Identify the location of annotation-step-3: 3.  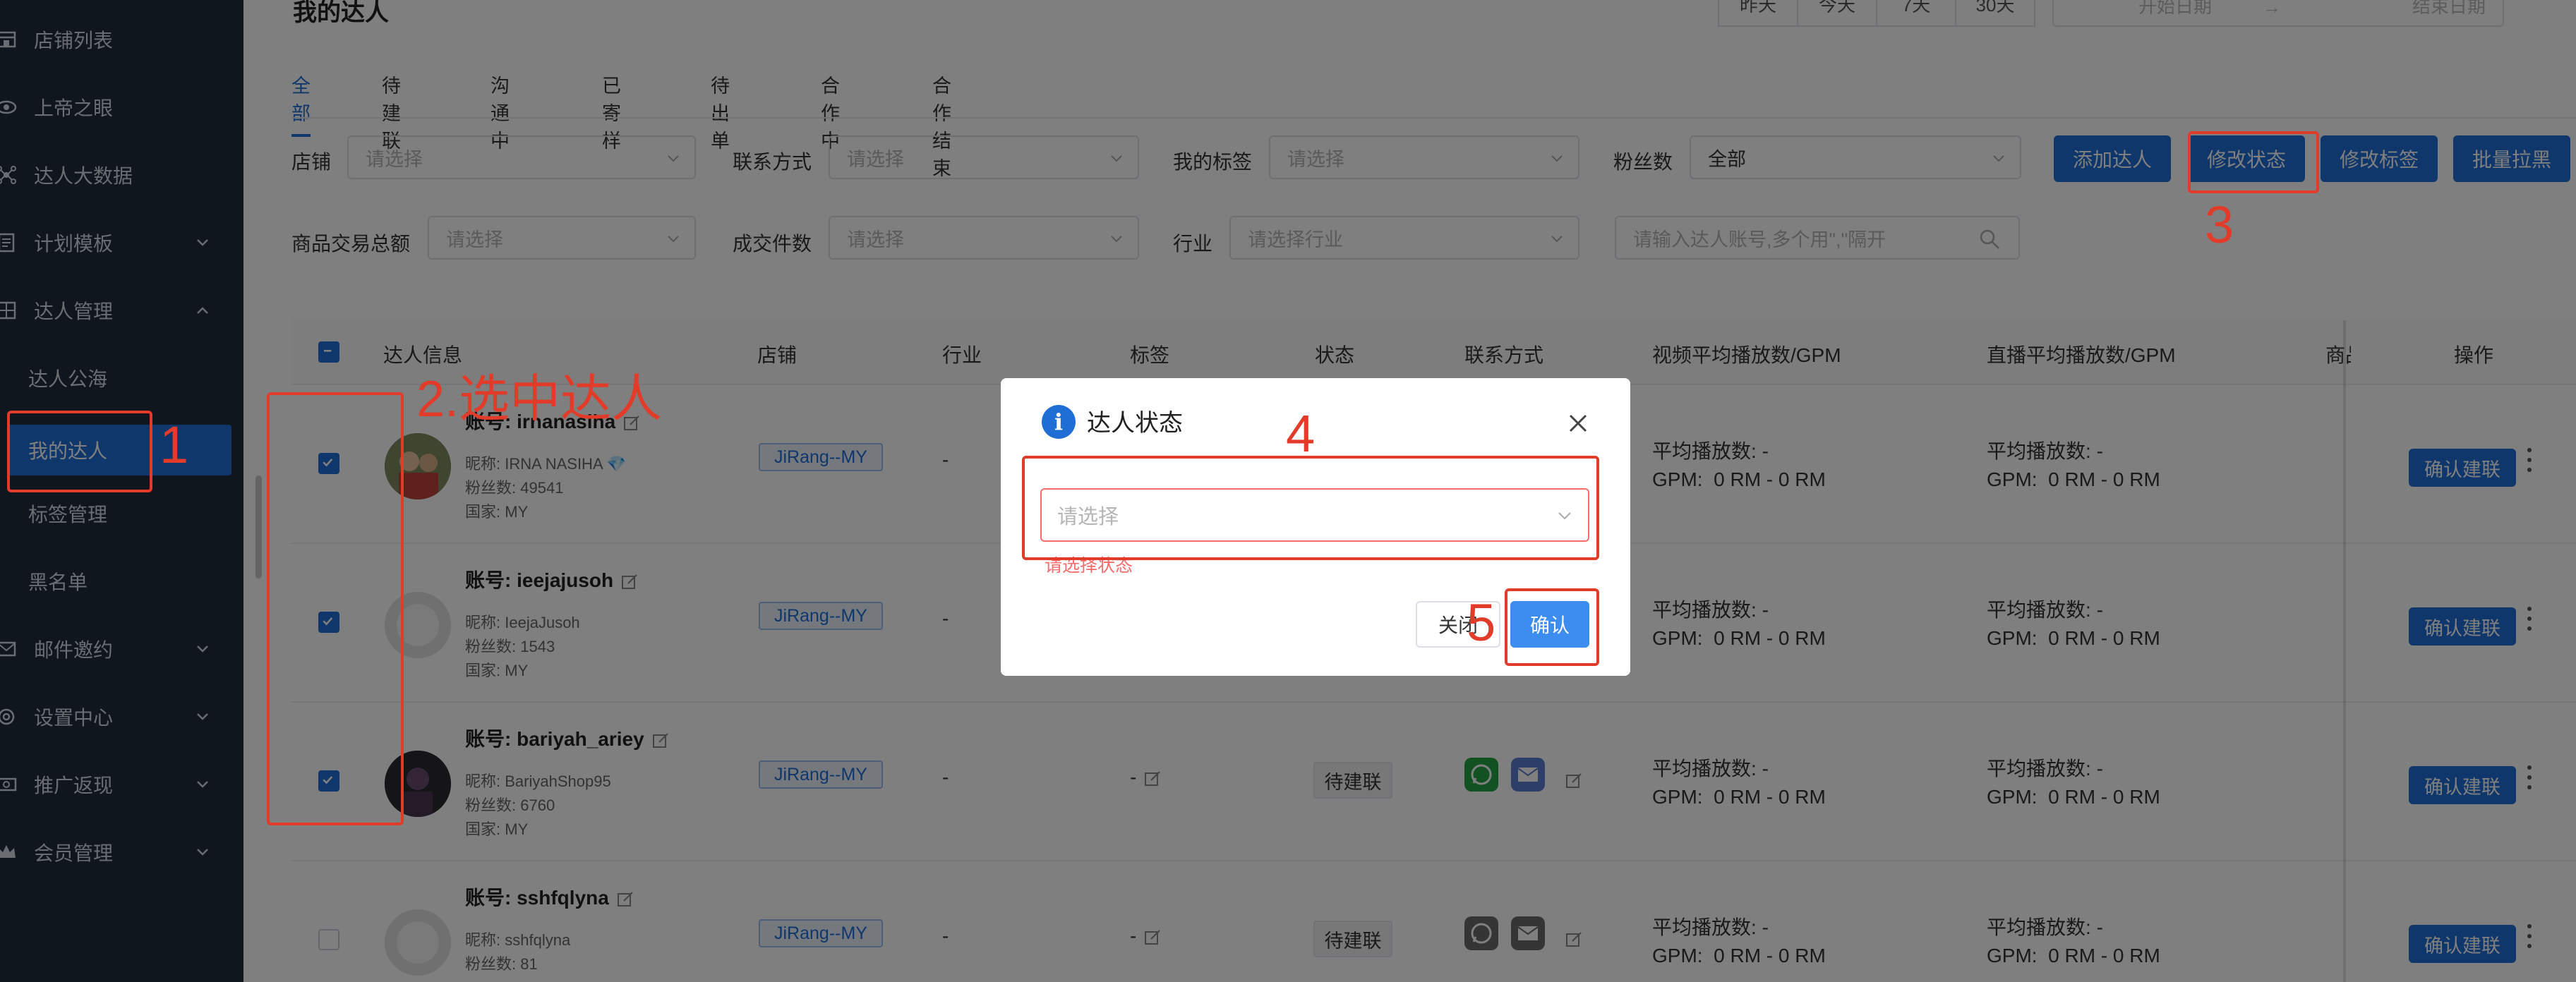
(2219, 225).